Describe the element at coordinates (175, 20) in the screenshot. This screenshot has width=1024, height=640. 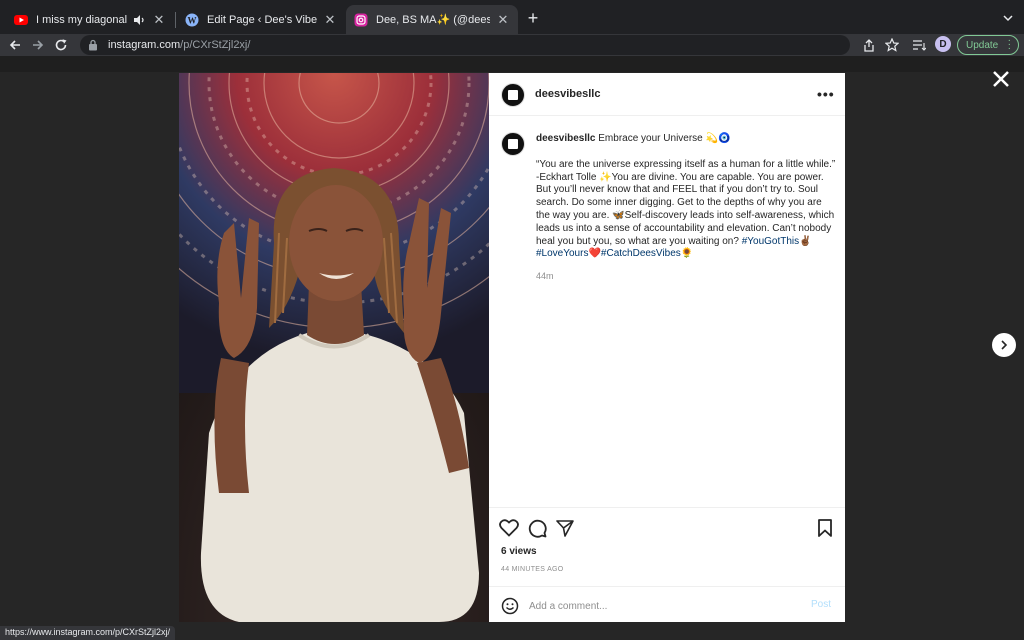
I see `tab-divider` at that location.